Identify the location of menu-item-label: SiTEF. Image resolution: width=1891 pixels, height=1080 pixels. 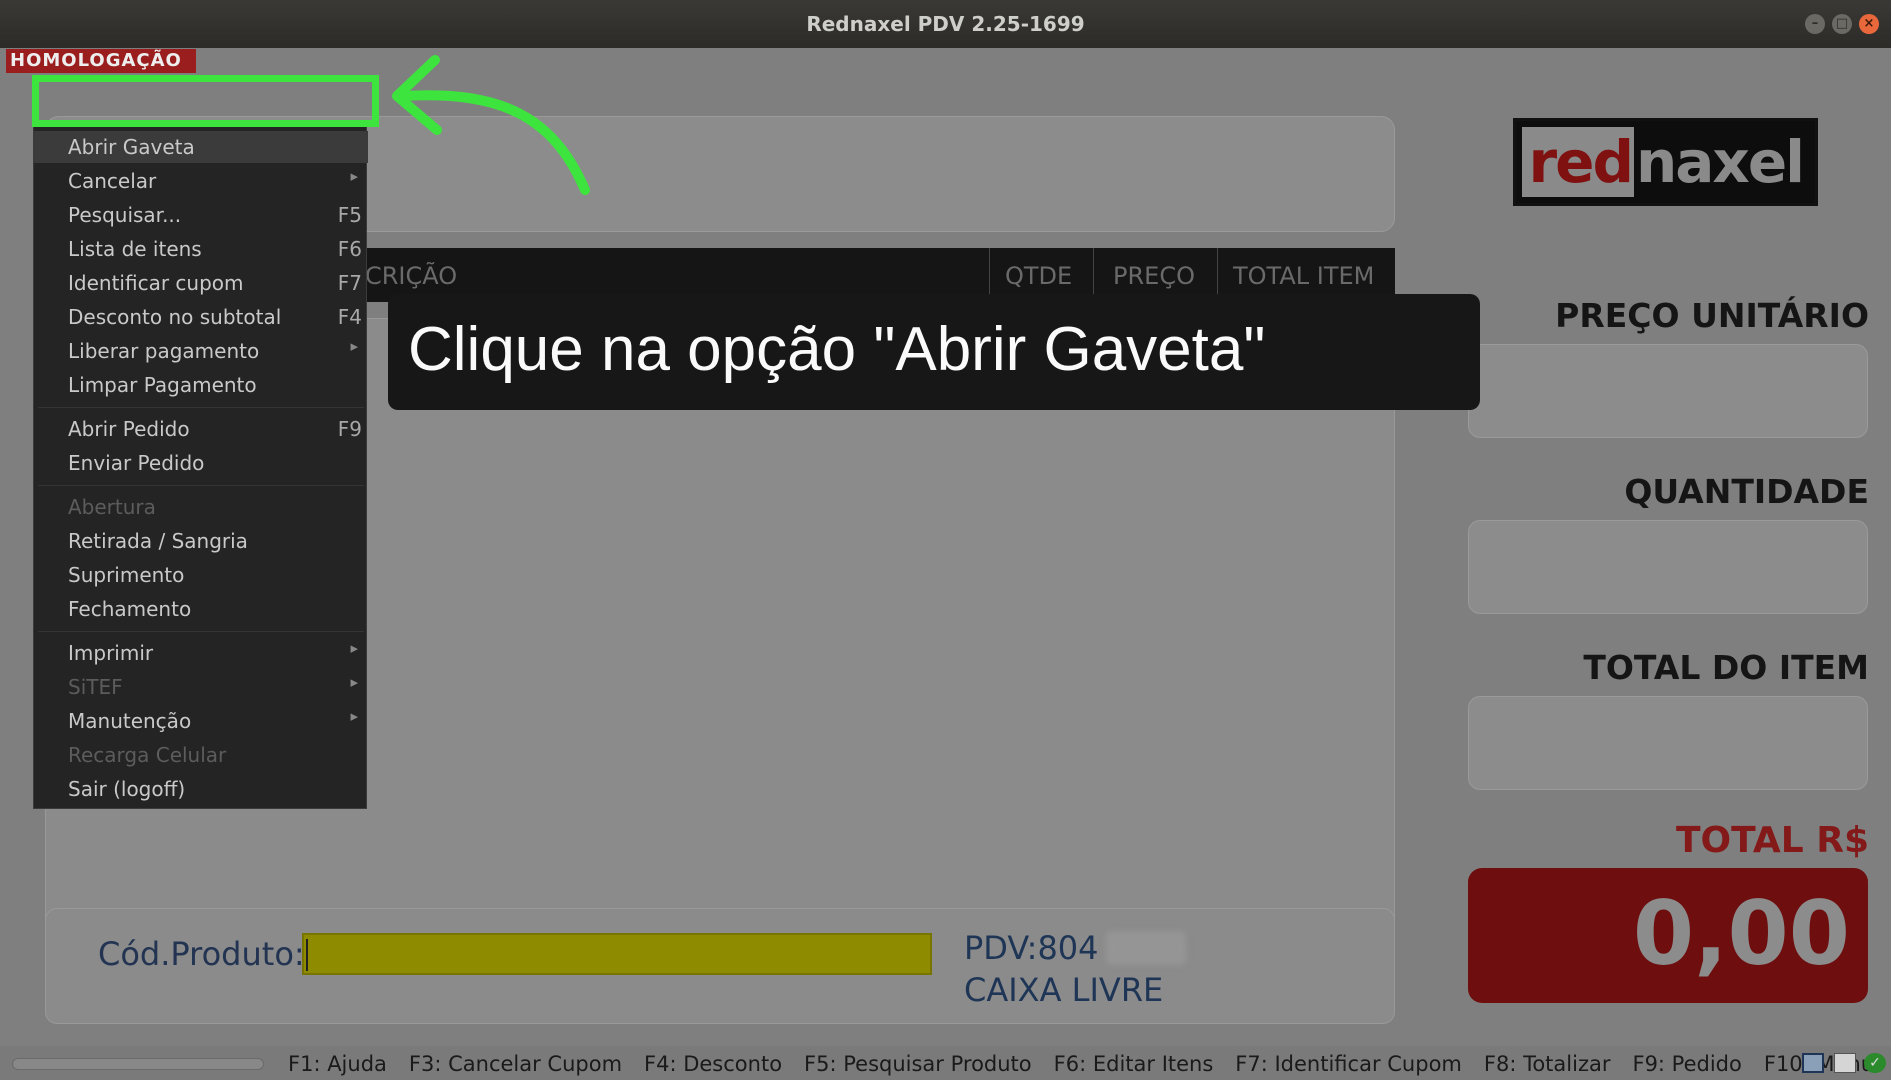
(95, 687).